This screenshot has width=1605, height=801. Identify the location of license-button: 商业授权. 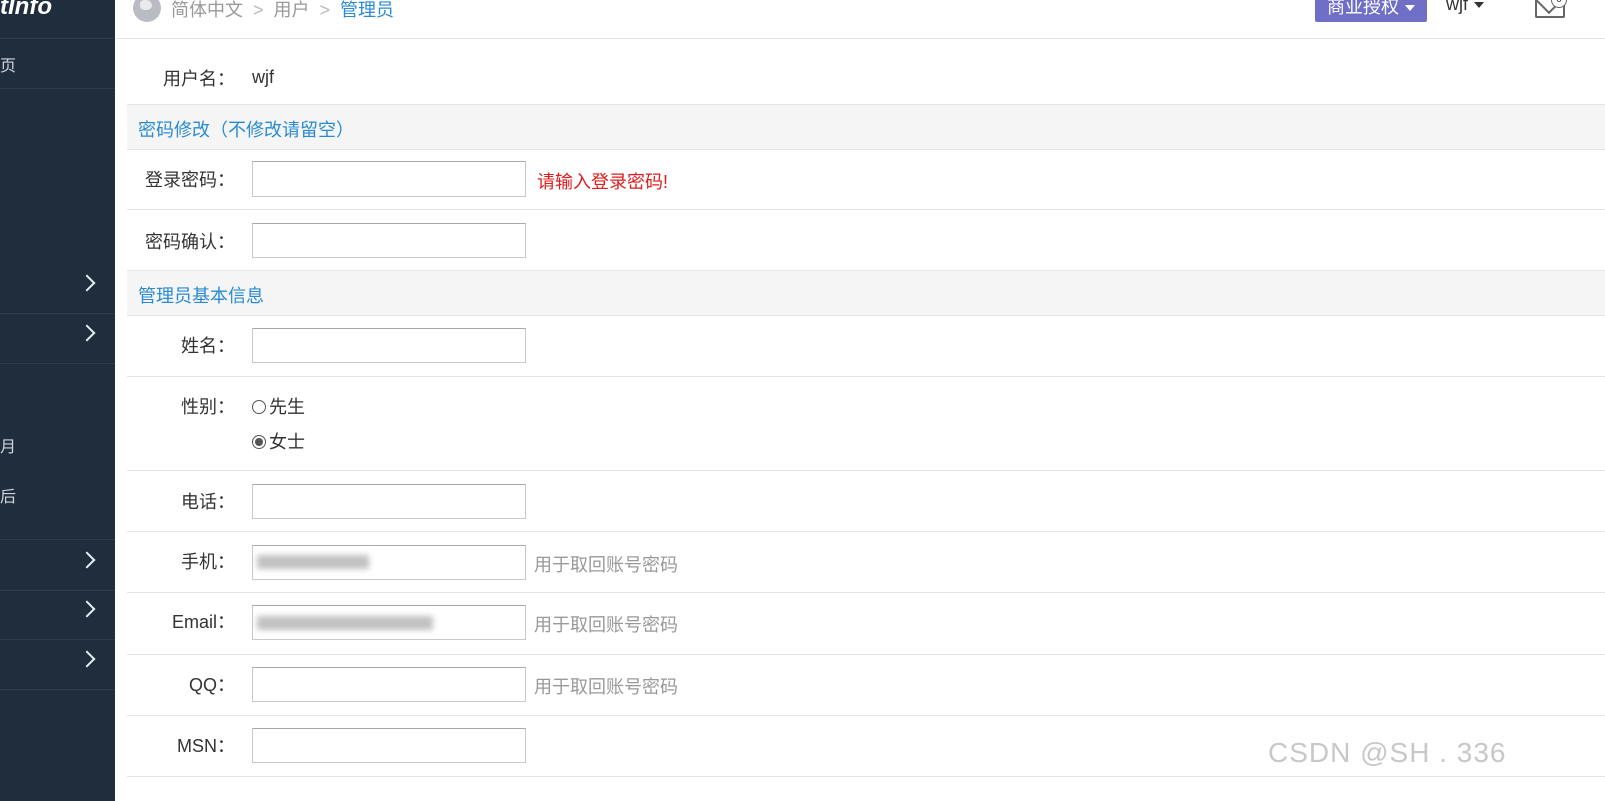
(1371, 11).